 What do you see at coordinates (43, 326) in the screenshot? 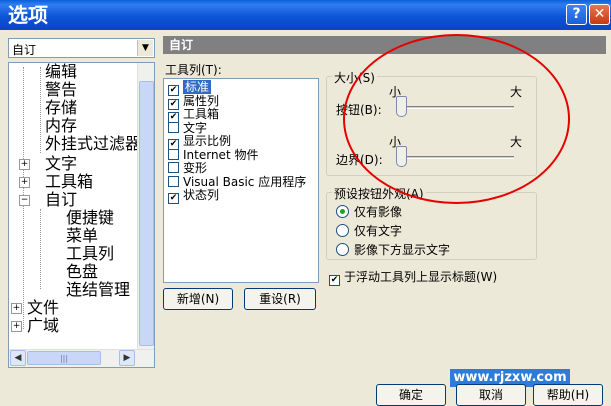
I see `tree-item: 广域` at bounding box center [43, 326].